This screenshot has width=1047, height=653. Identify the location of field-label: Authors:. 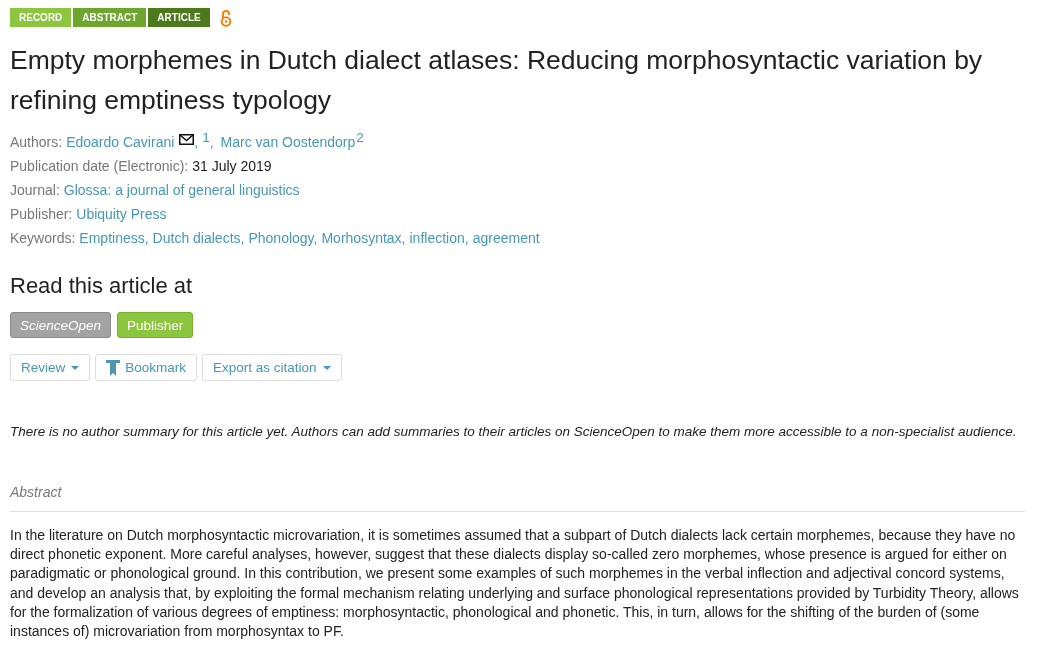
(36, 142).